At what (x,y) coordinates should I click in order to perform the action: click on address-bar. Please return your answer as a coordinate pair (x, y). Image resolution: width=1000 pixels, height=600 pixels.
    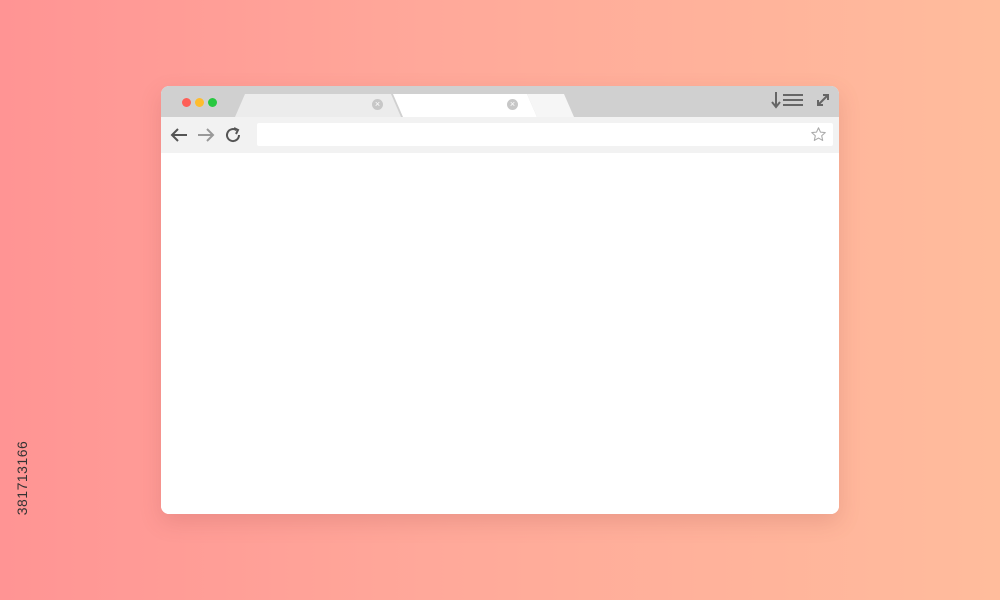
    Looking at the image, I should click on (545, 134).